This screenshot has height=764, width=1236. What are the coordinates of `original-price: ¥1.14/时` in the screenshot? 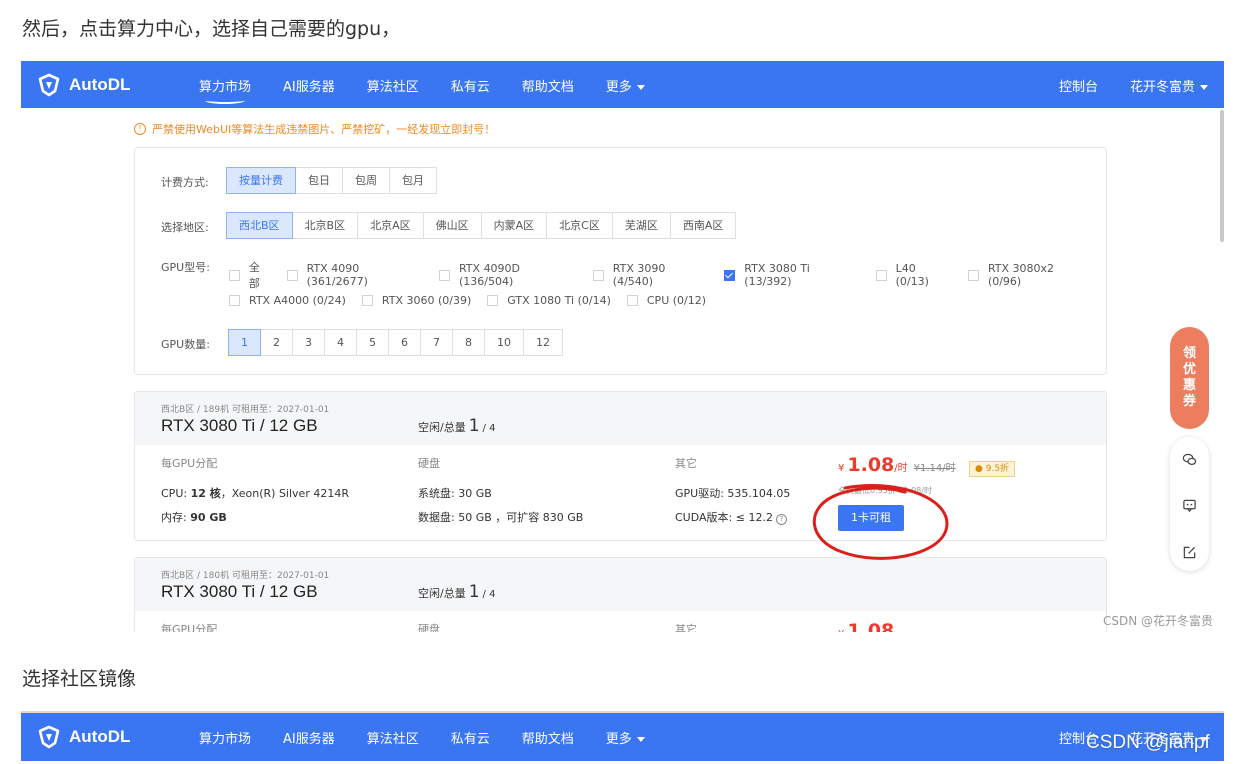 It's located at (934, 468).